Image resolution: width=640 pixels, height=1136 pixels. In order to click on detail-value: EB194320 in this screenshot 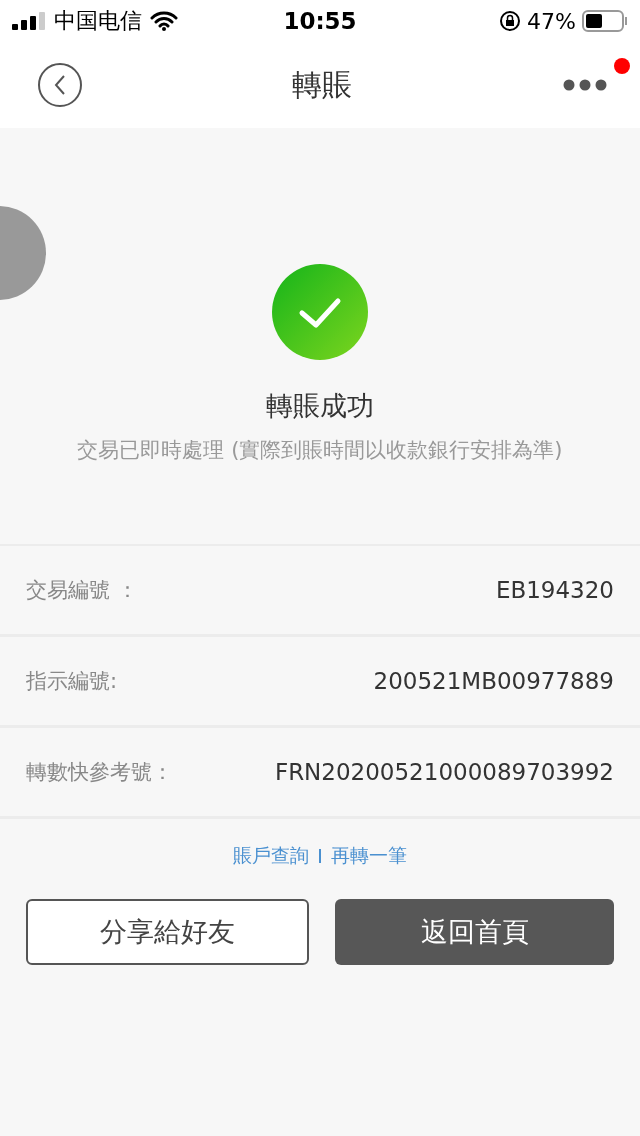, I will do `click(554, 590)`.